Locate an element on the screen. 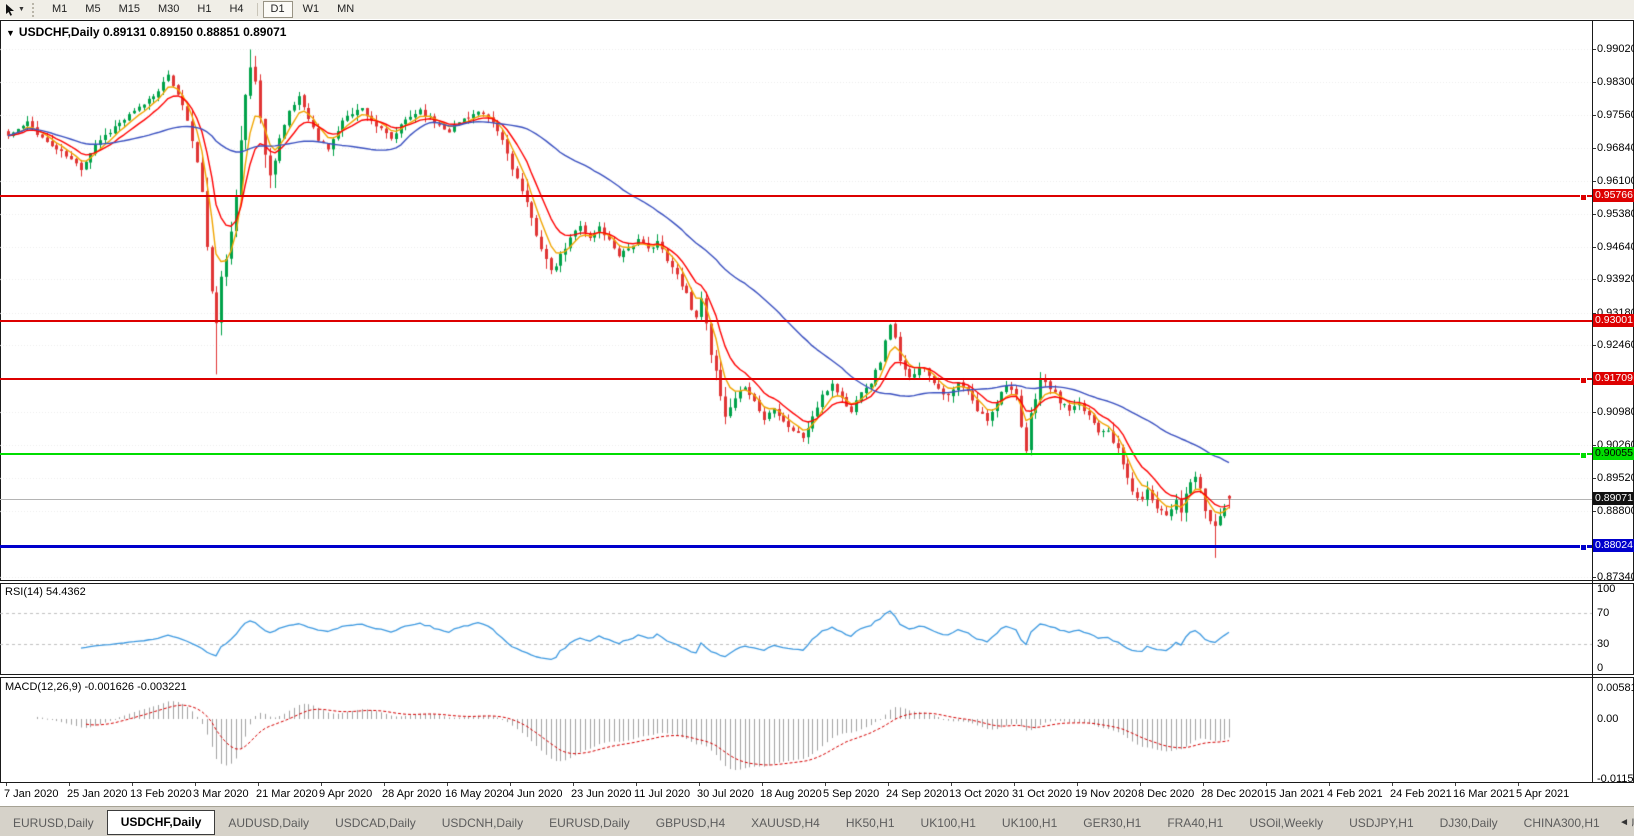  date-axis-label: 9 Apr 2020 is located at coordinates (346, 794).